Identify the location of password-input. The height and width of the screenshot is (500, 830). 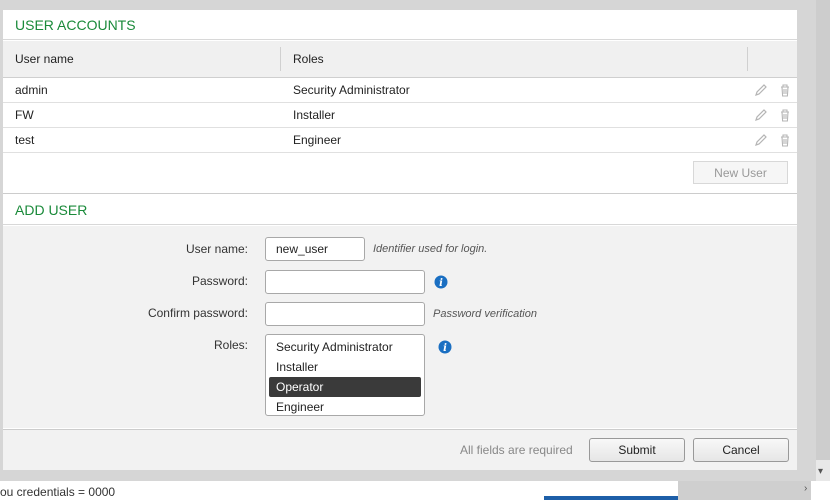
(345, 282).